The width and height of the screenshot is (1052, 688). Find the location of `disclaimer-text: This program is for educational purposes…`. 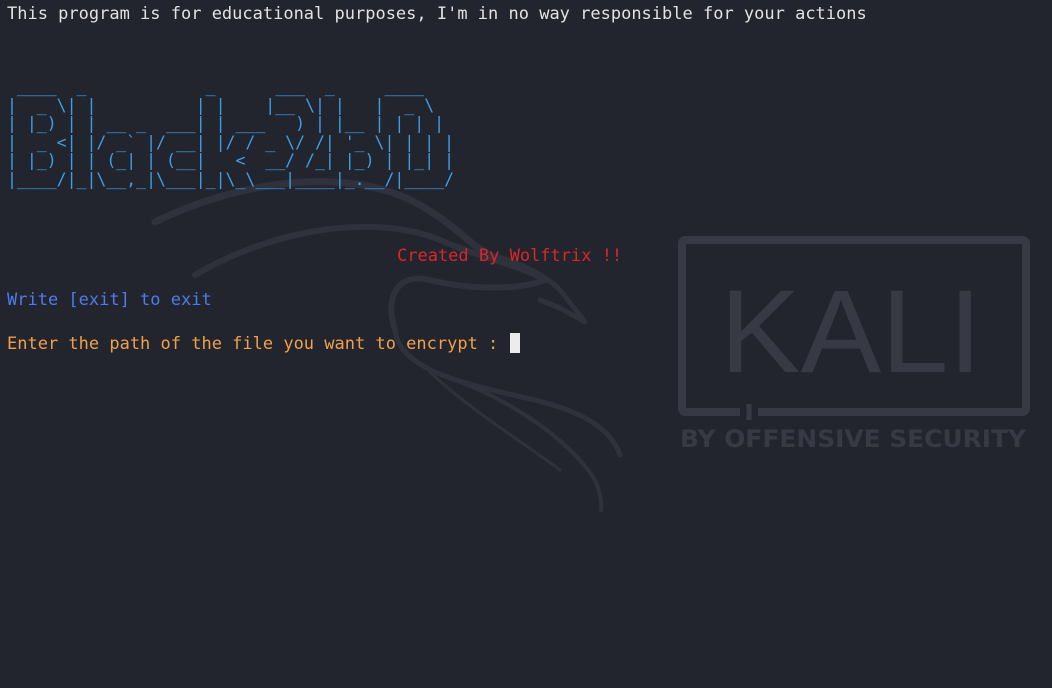

disclaimer-text: This program is for educational purposes… is located at coordinates (437, 14).